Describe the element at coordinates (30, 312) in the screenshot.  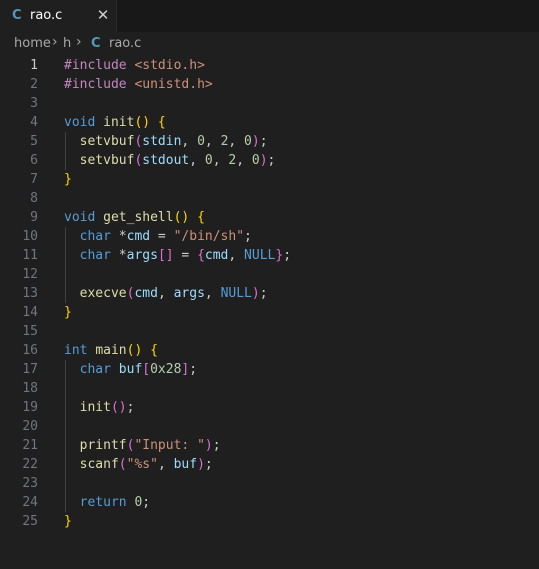
I see `line-number: 14` at that location.